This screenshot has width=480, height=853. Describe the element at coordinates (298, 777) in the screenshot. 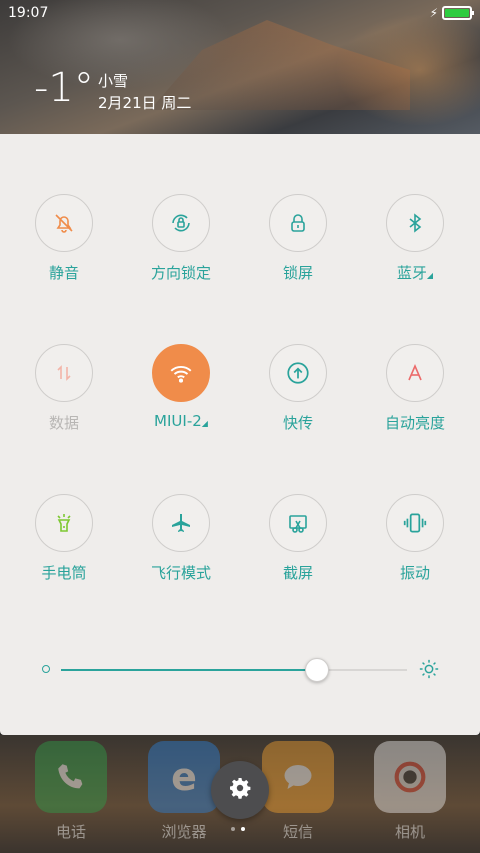

I see `message-icon` at that location.